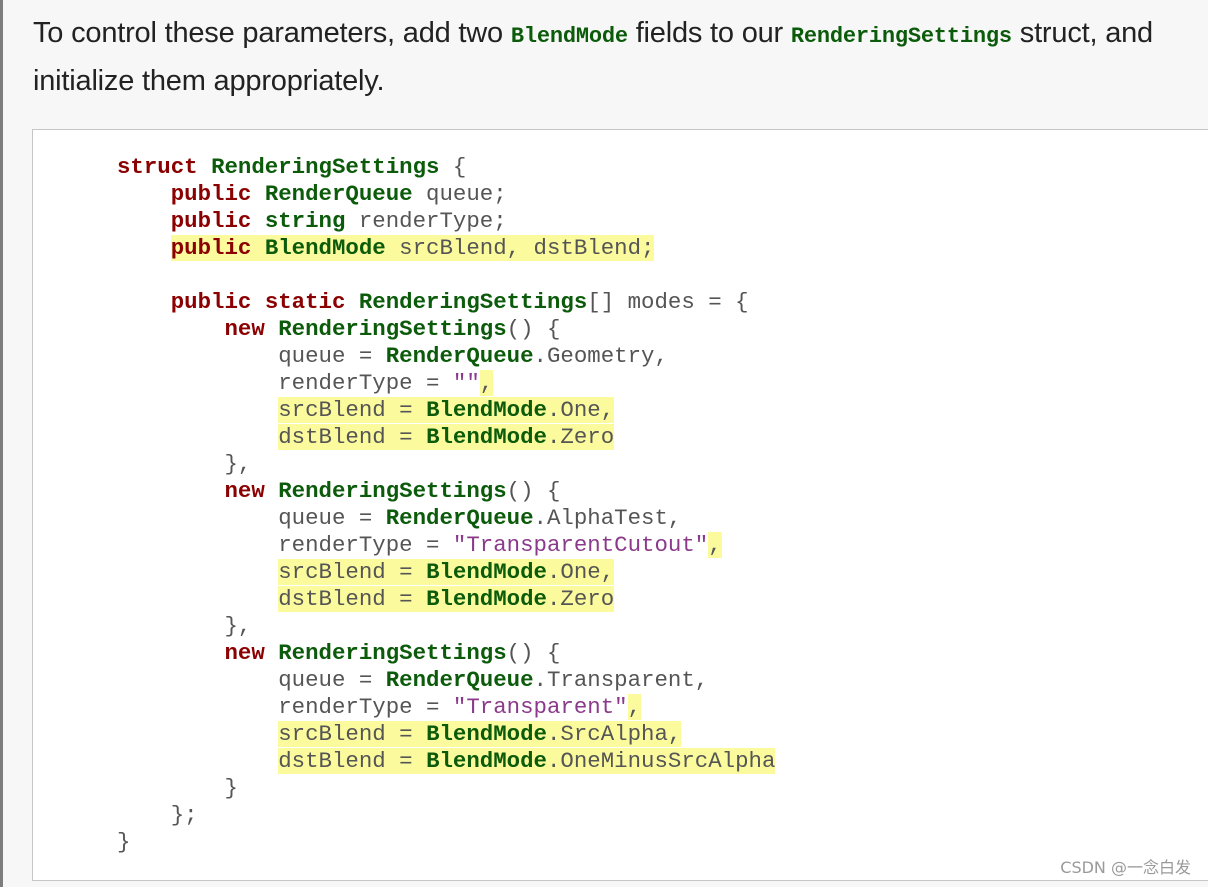 This screenshot has height=887, width=1208. Describe the element at coordinates (661, 761) in the screenshot. I see `code-token: .OneMinusSrcAlpha` at that location.